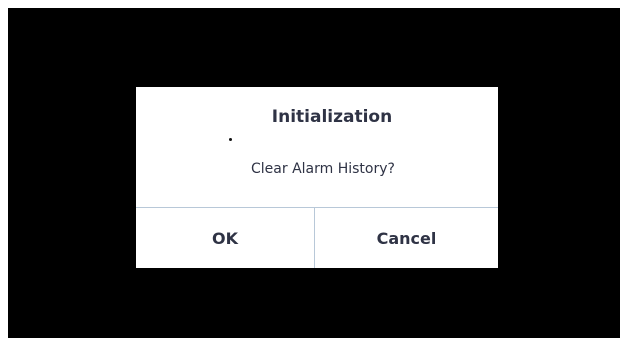 This screenshot has height=345, width=621. What do you see at coordinates (323, 169) in the screenshot?
I see `dialog-message: Clear Alarm History?` at bounding box center [323, 169].